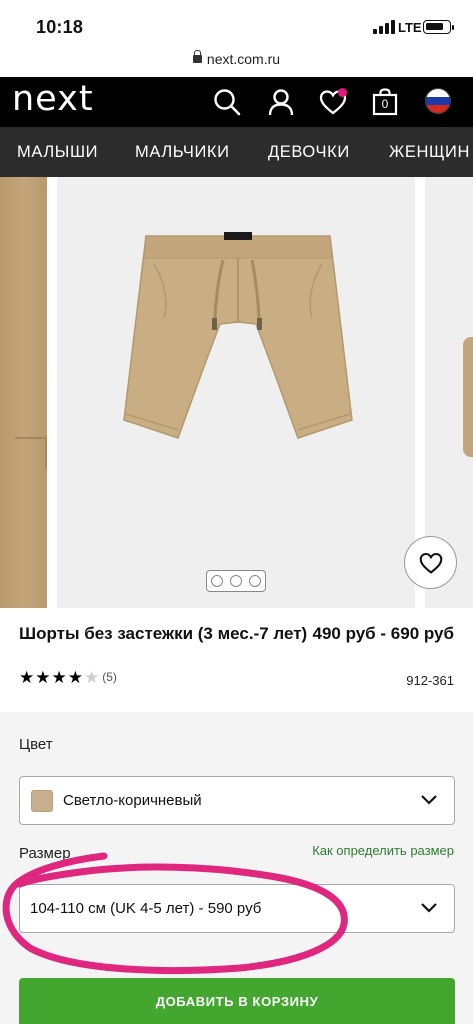  Describe the element at coordinates (383, 850) in the screenshot. I see `size-guide-link: Как определить размер` at that location.